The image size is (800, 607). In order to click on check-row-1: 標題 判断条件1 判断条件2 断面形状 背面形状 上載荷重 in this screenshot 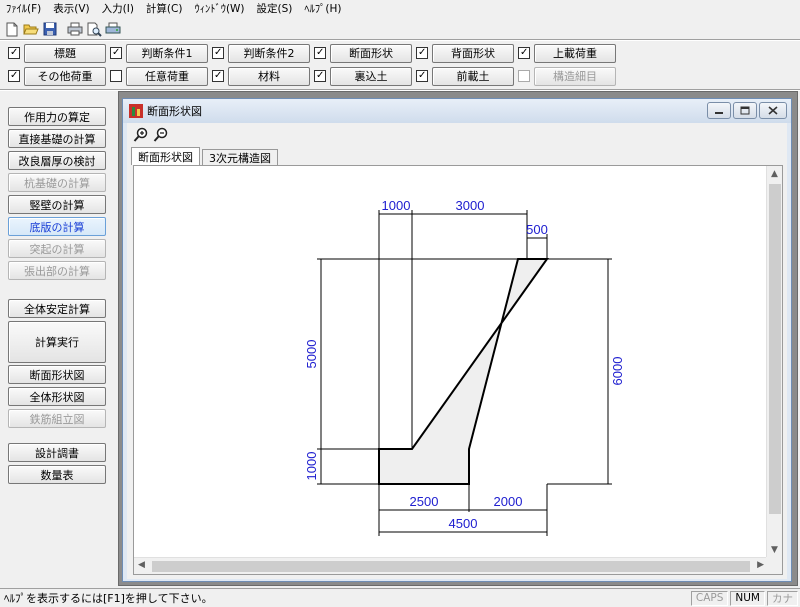, I will do `click(314, 53)`.